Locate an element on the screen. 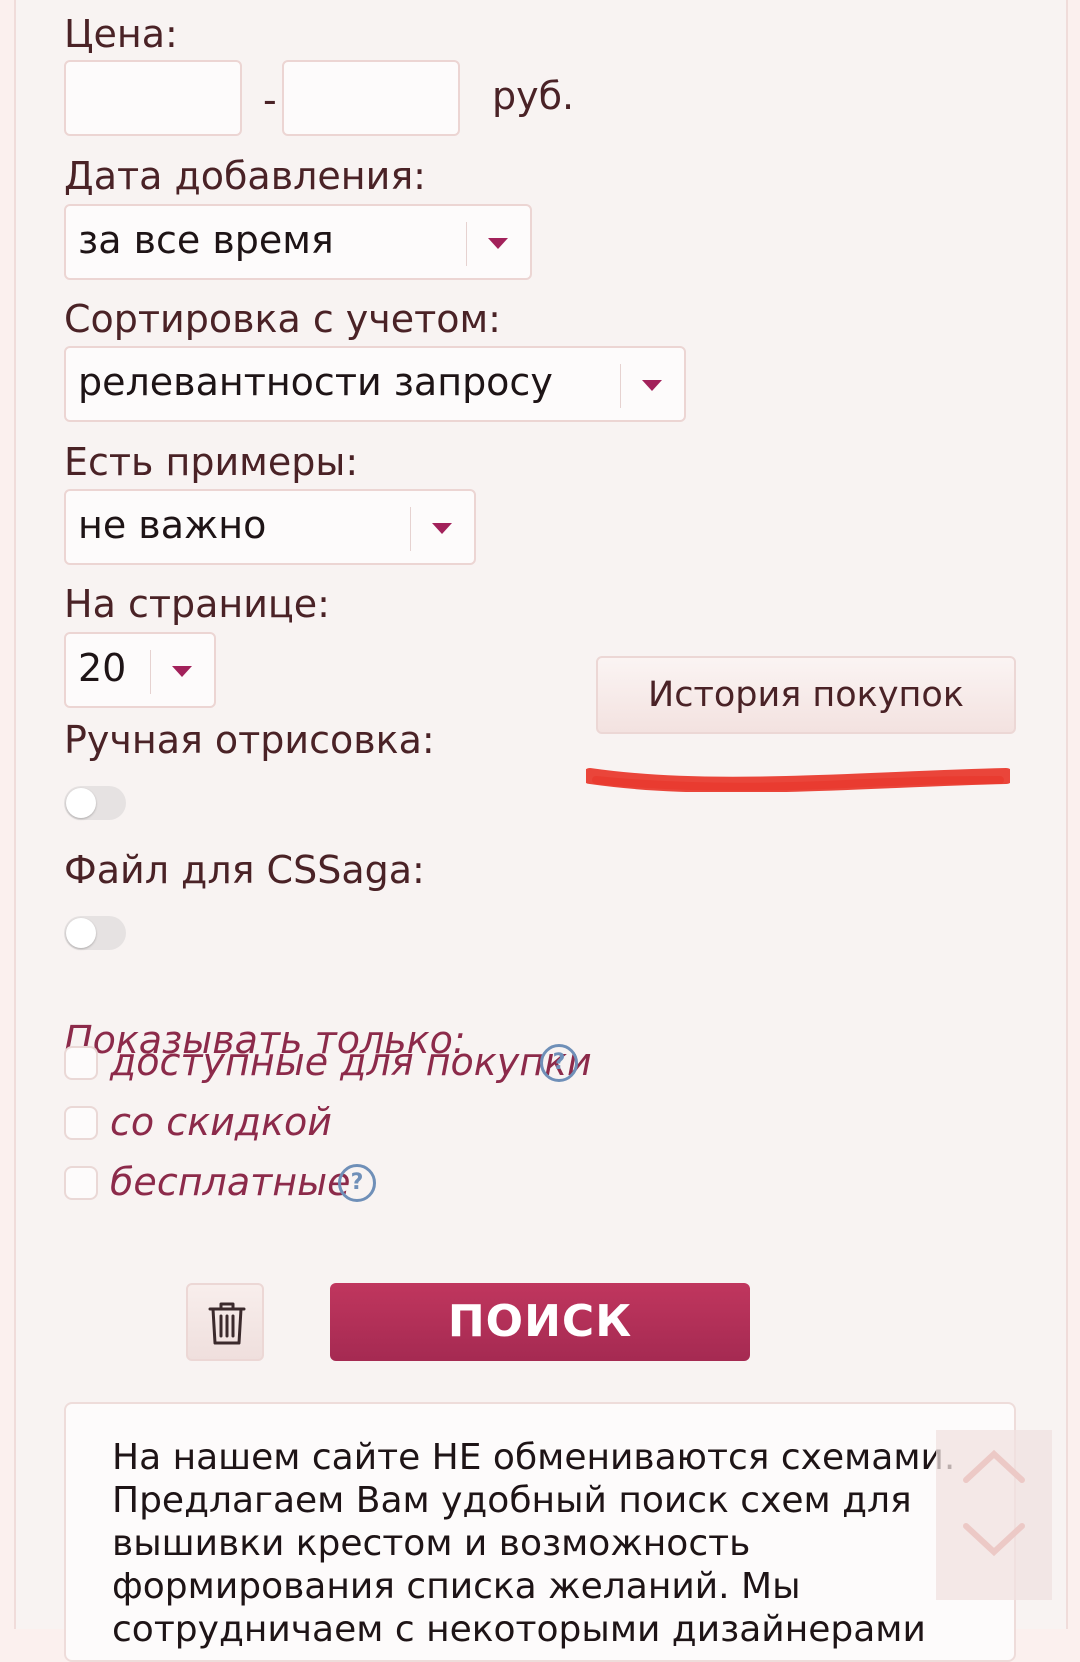  date-added-label: Дата добавления: is located at coordinates (245, 176).